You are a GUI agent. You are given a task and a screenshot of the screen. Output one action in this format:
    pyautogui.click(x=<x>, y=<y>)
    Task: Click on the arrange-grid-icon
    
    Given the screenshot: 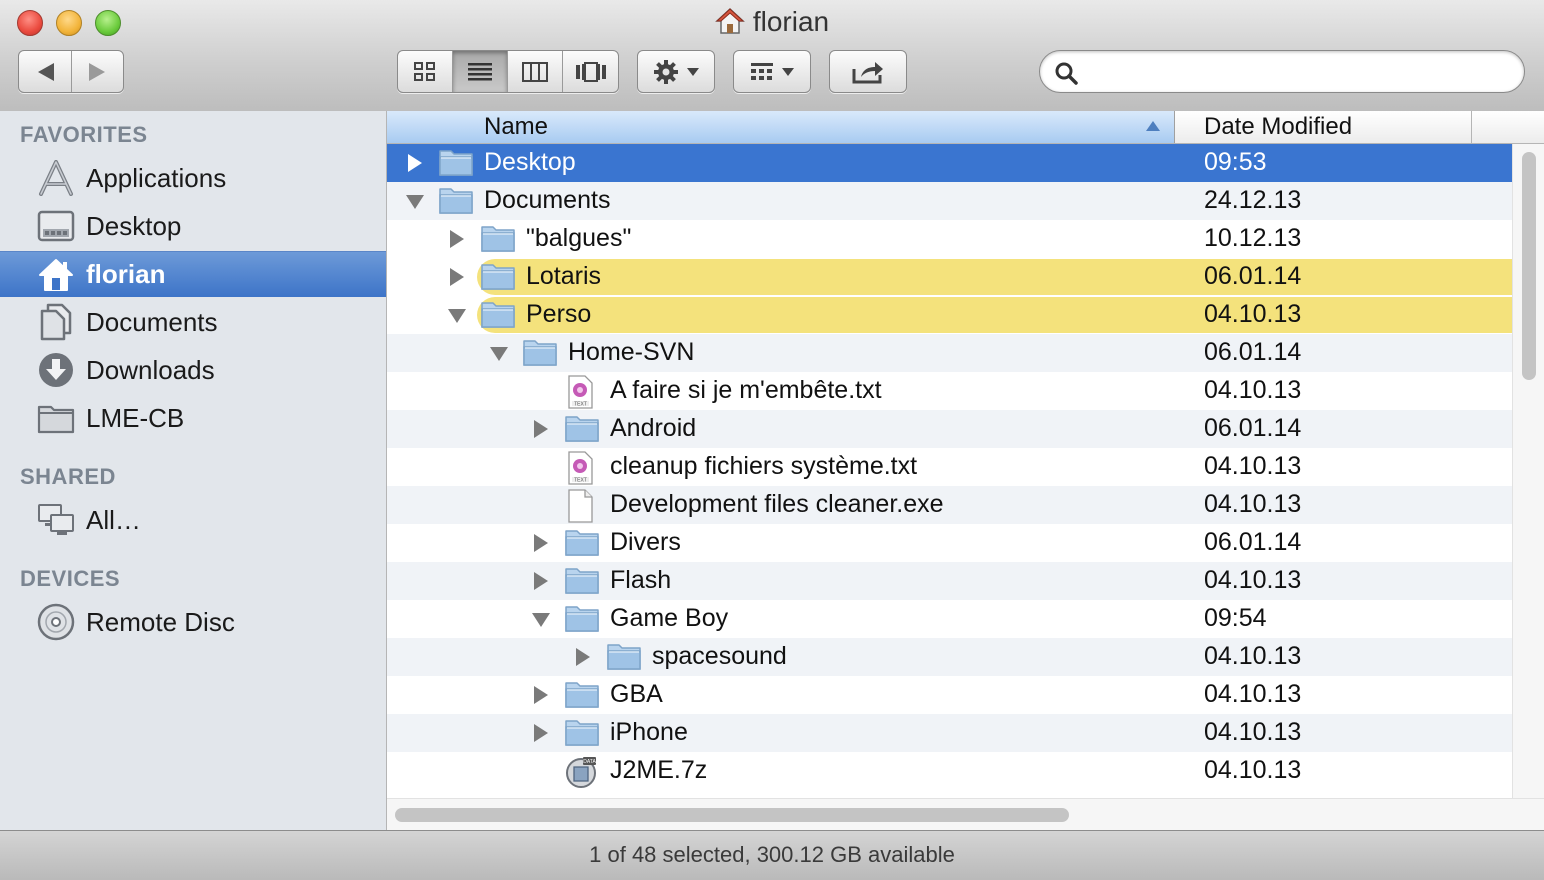 What is the action you would take?
    pyautogui.click(x=762, y=71)
    